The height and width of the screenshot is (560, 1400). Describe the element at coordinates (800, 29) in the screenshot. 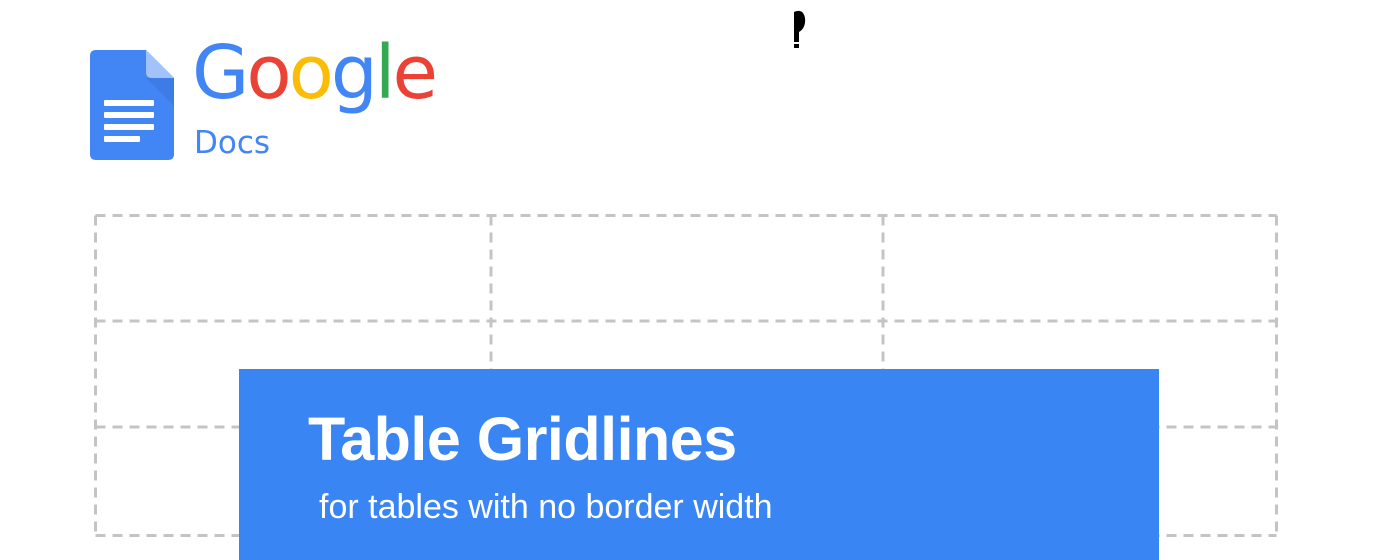

I see `partial-glyph-icon` at that location.